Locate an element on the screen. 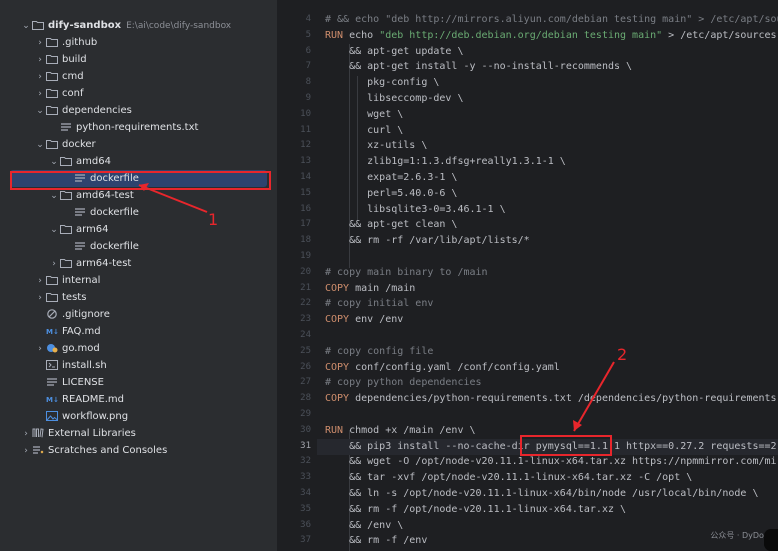 The width and height of the screenshot is (778, 551). tree-item-label: .github is located at coordinates (80, 42).